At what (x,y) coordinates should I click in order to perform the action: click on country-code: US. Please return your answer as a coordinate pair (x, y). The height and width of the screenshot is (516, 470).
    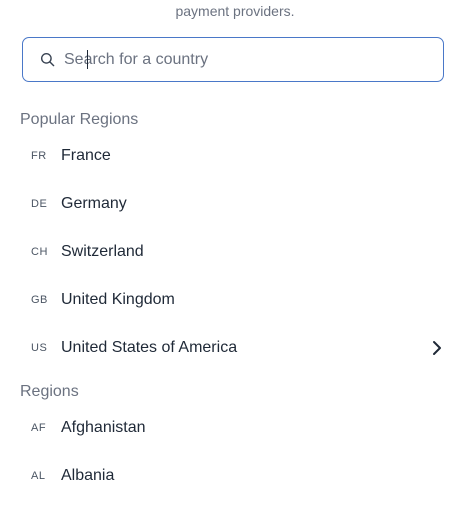
    Looking at the image, I should click on (39, 348).